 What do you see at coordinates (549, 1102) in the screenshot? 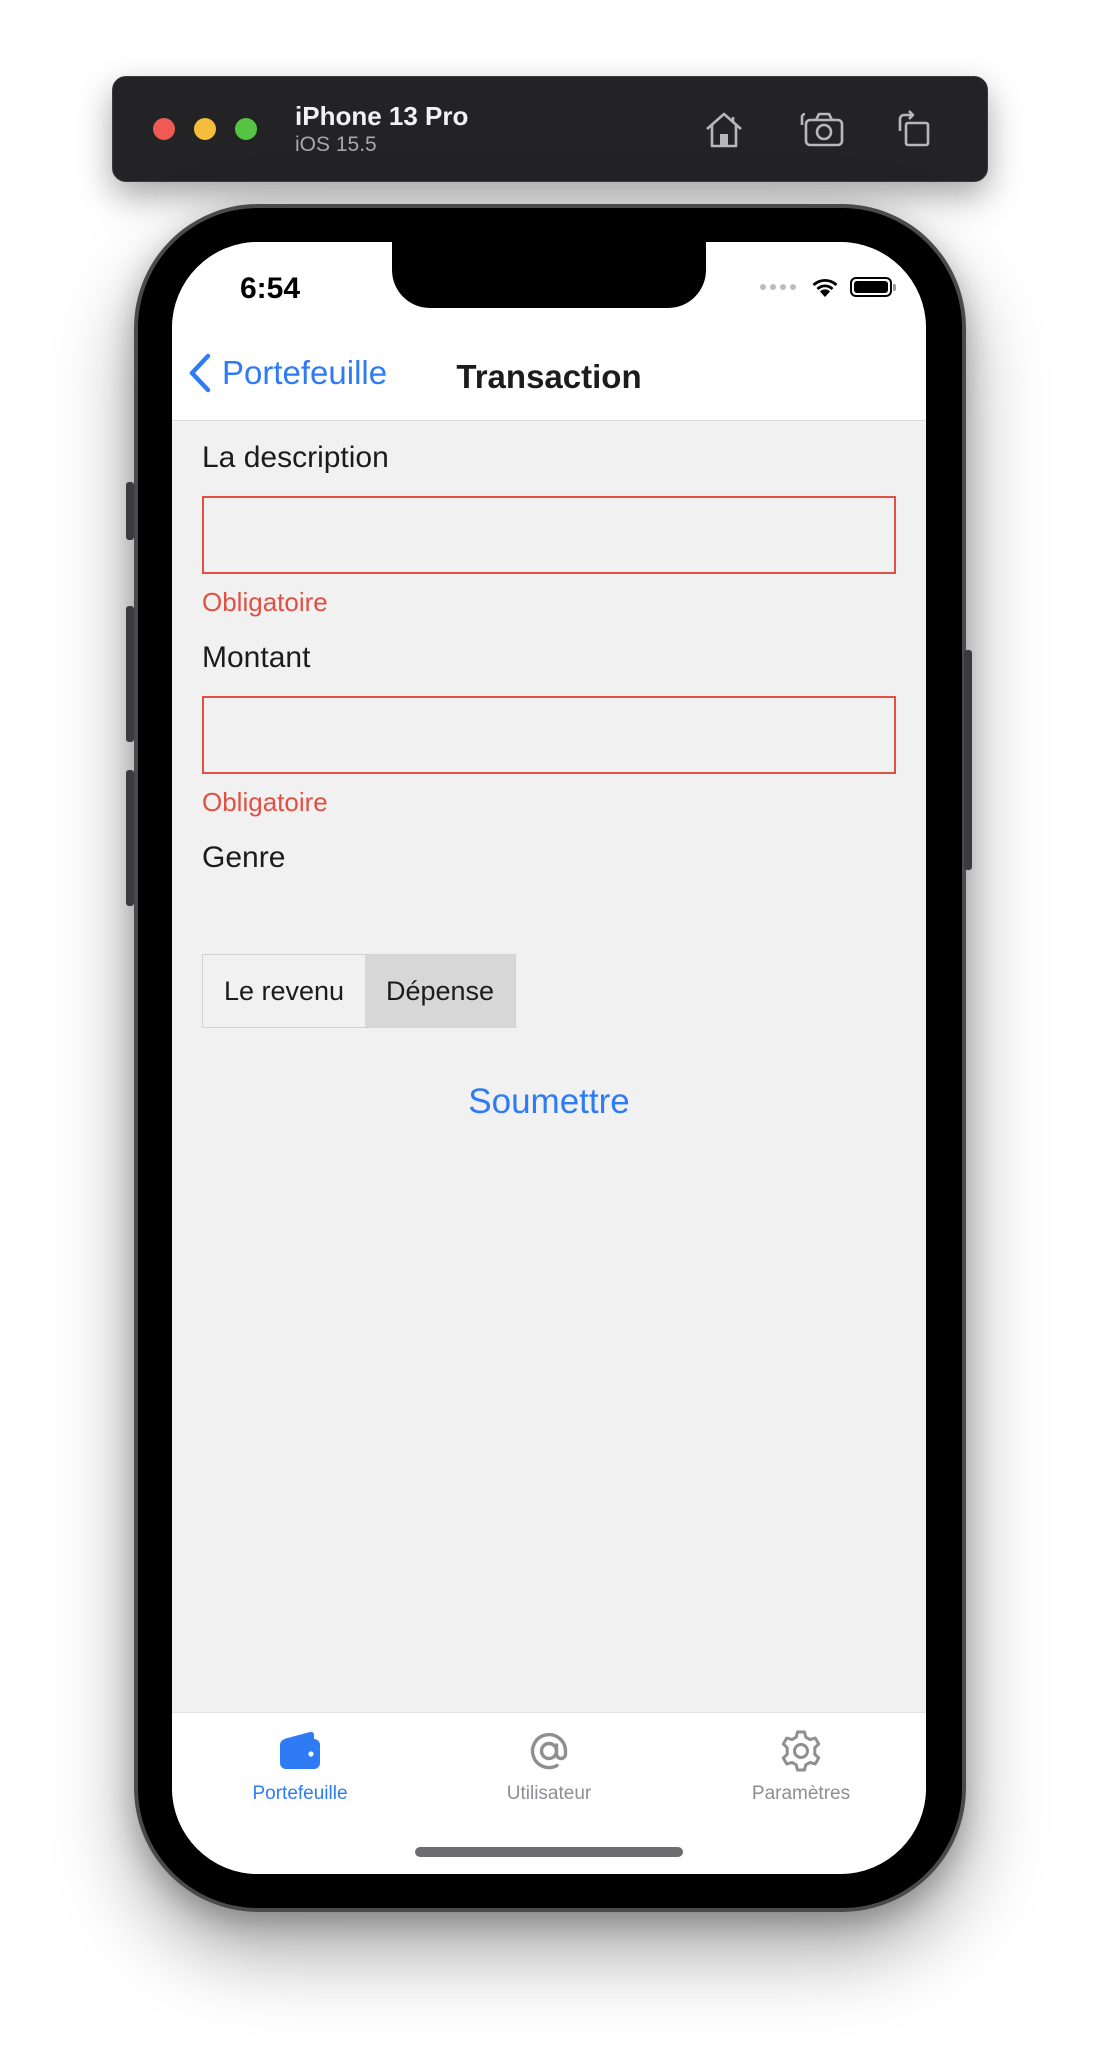
I see `submit-button: Soumettre` at bounding box center [549, 1102].